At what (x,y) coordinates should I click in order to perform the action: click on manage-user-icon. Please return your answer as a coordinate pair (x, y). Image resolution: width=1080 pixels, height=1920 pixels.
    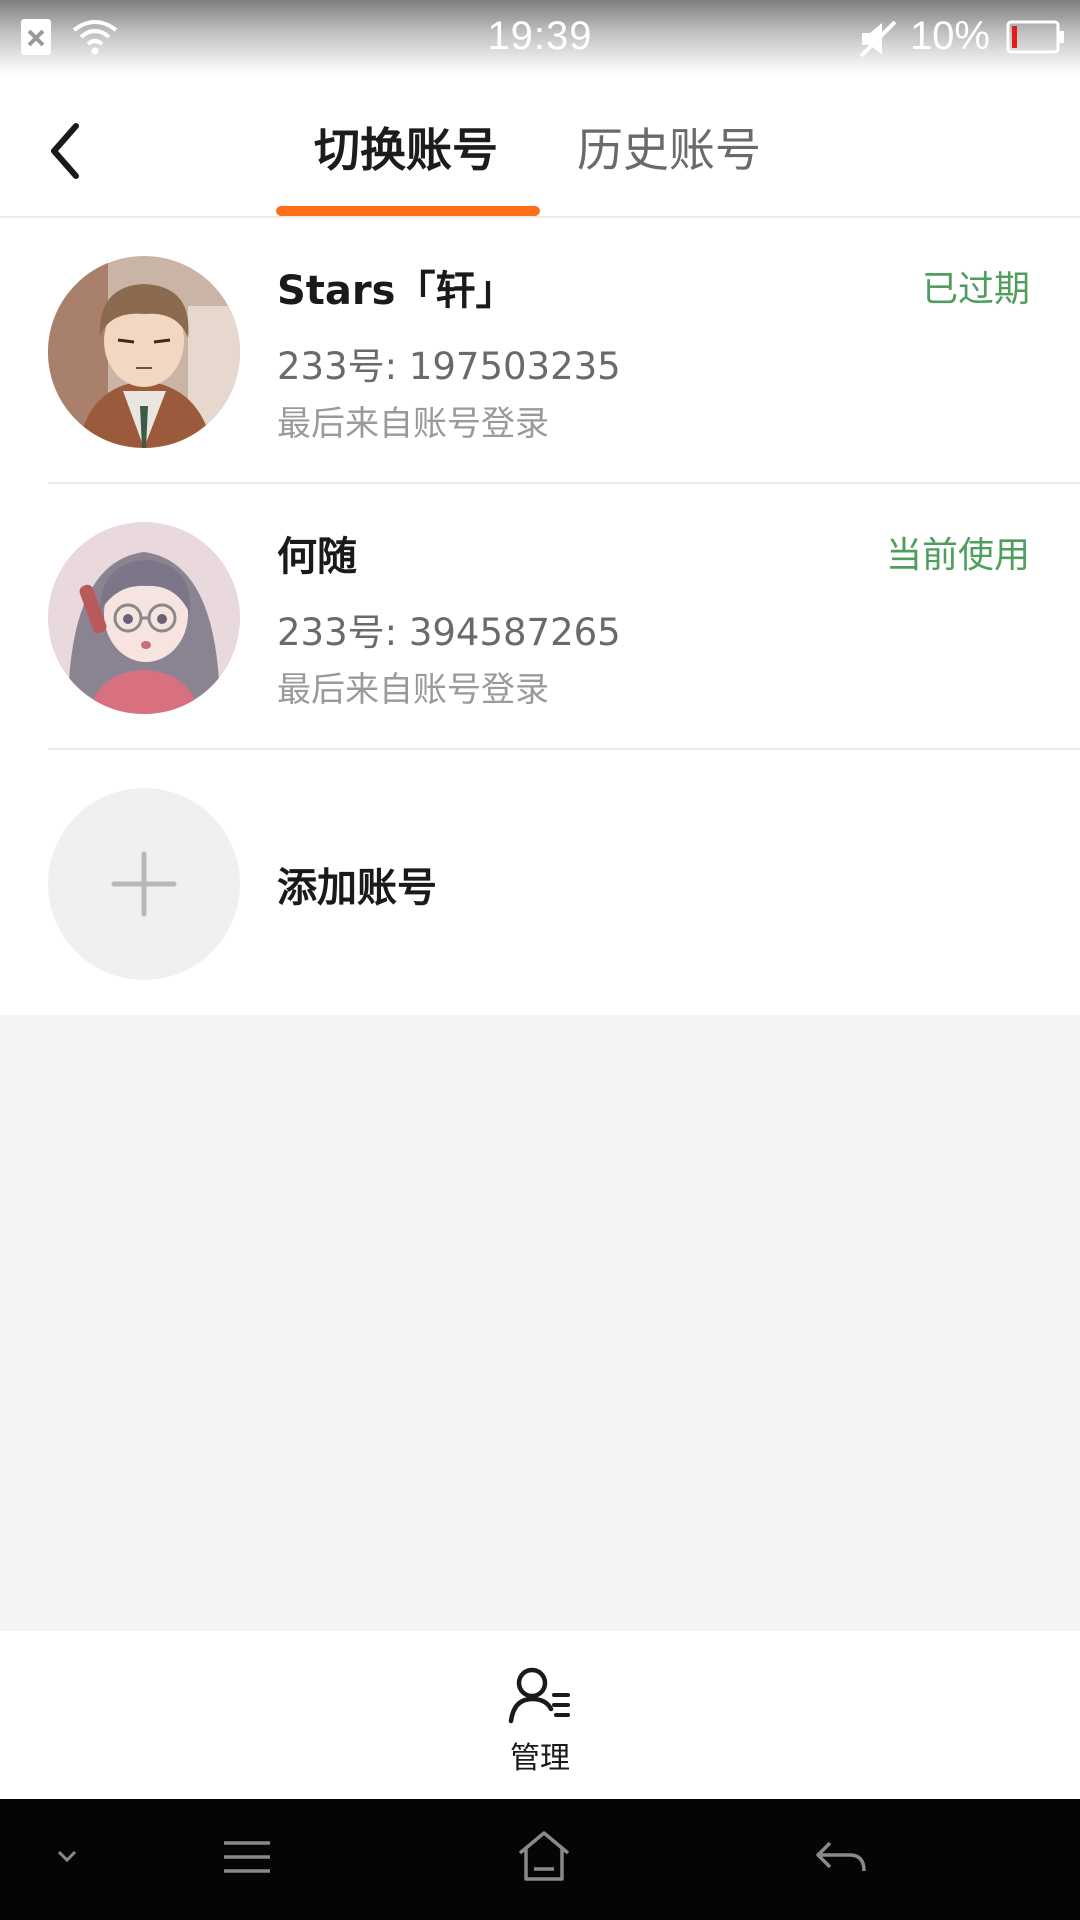
    Looking at the image, I should click on (539, 1695).